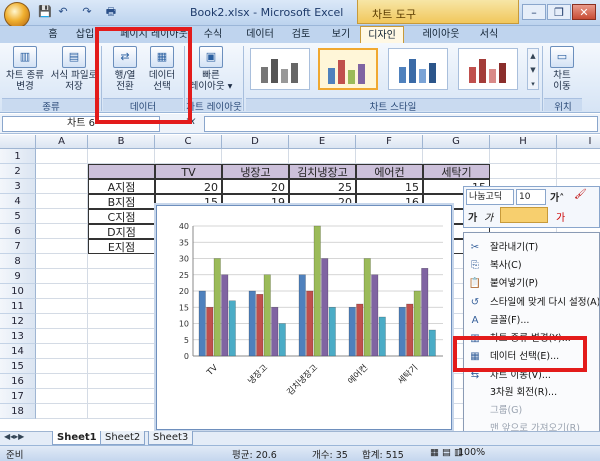 The height and width of the screenshot is (461, 600). What do you see at coordinates (211, 69) in the screenshot?
I see `quick-layout-button: ▣ 빠른 레이아웃 ▾` at bounding box center [211, 69].